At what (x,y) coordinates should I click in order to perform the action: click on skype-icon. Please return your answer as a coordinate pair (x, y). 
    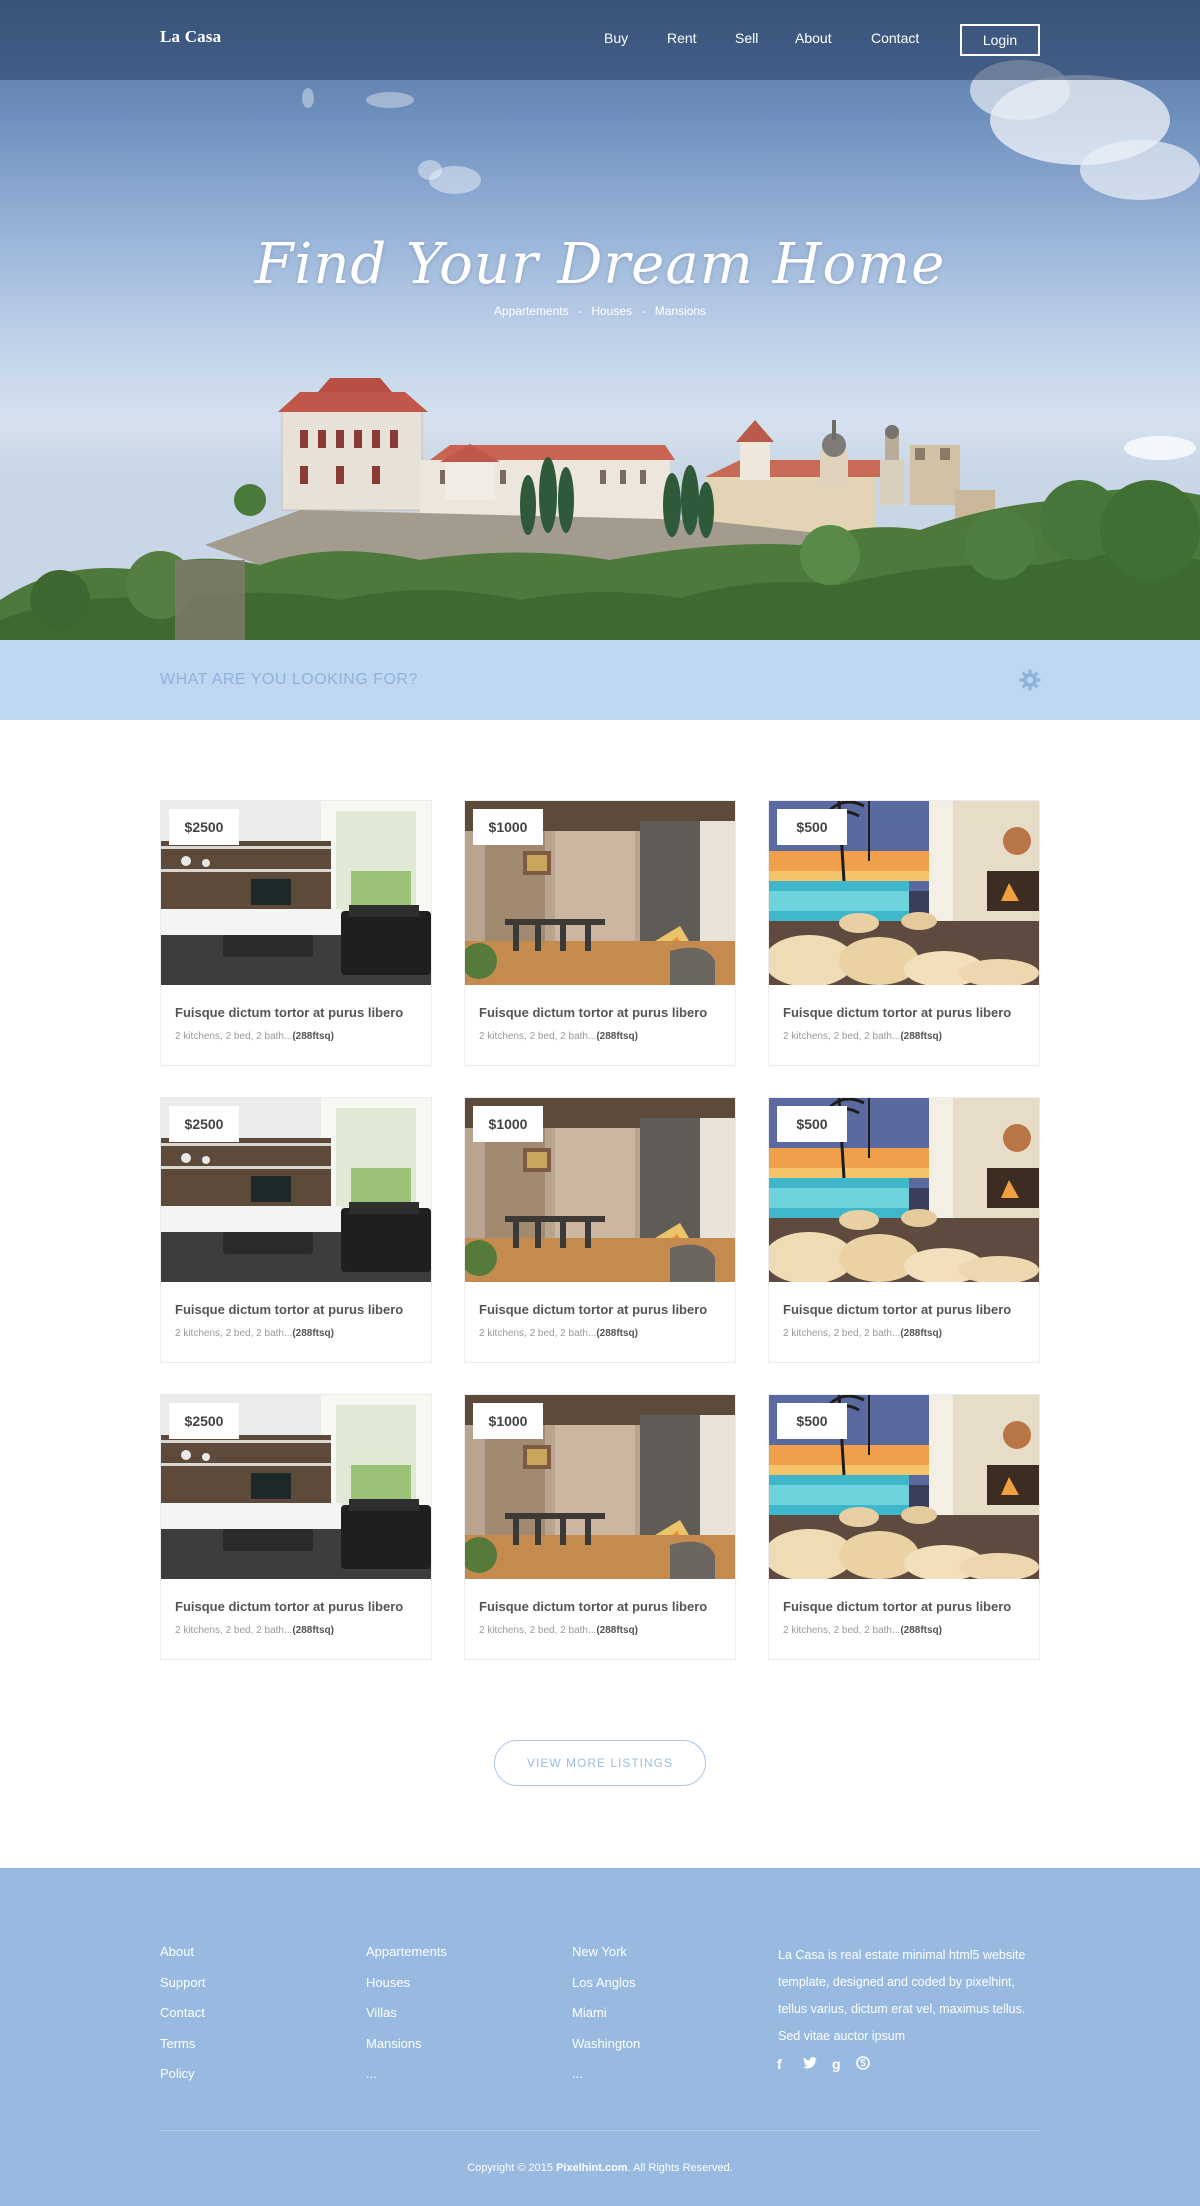
    Looking at the image, I should click on (863, 2064).